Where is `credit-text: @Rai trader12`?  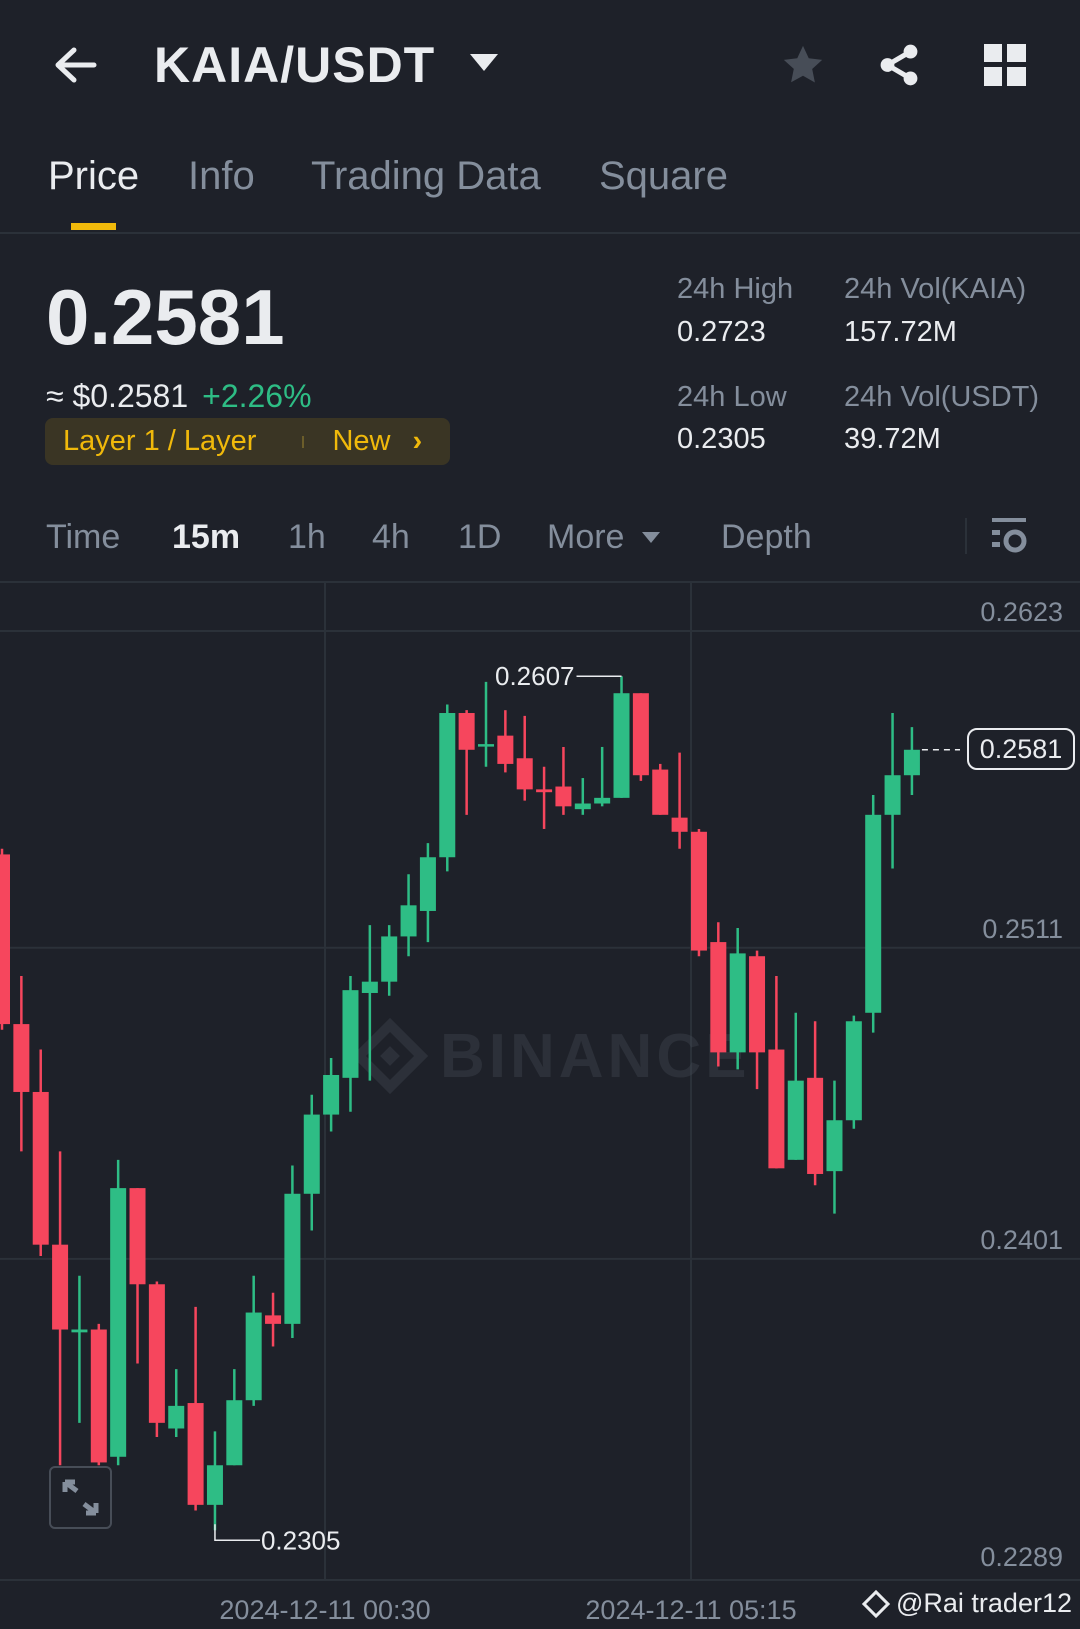 credit-text: @Rai trader12 is located at coordinates (984, 1603).